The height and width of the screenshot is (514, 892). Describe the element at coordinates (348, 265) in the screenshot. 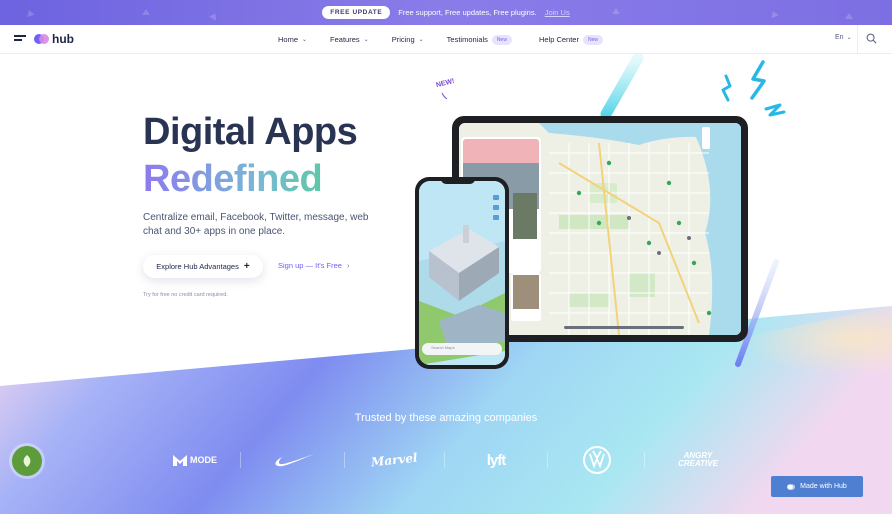

I see `chevron-right-icon: ›` at that location.